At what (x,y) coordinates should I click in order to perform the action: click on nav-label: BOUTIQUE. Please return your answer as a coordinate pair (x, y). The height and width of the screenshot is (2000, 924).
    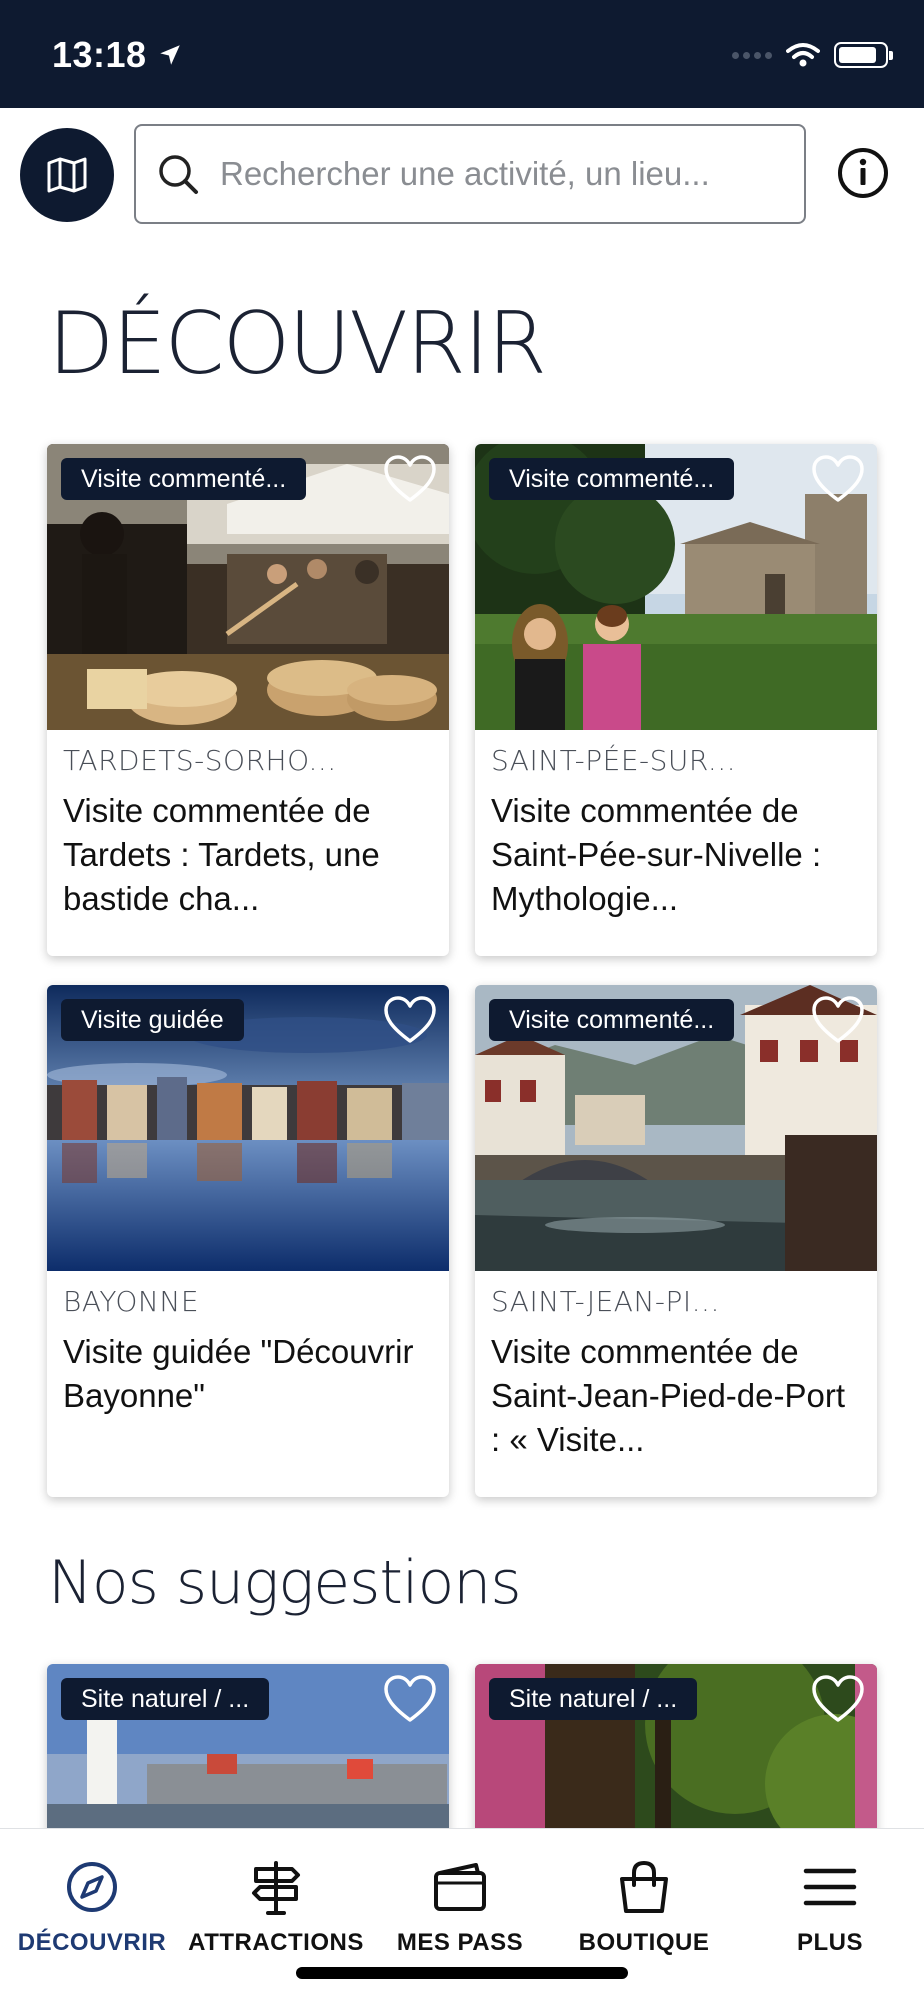
    Looking at the image, I should click on (644, 1942).